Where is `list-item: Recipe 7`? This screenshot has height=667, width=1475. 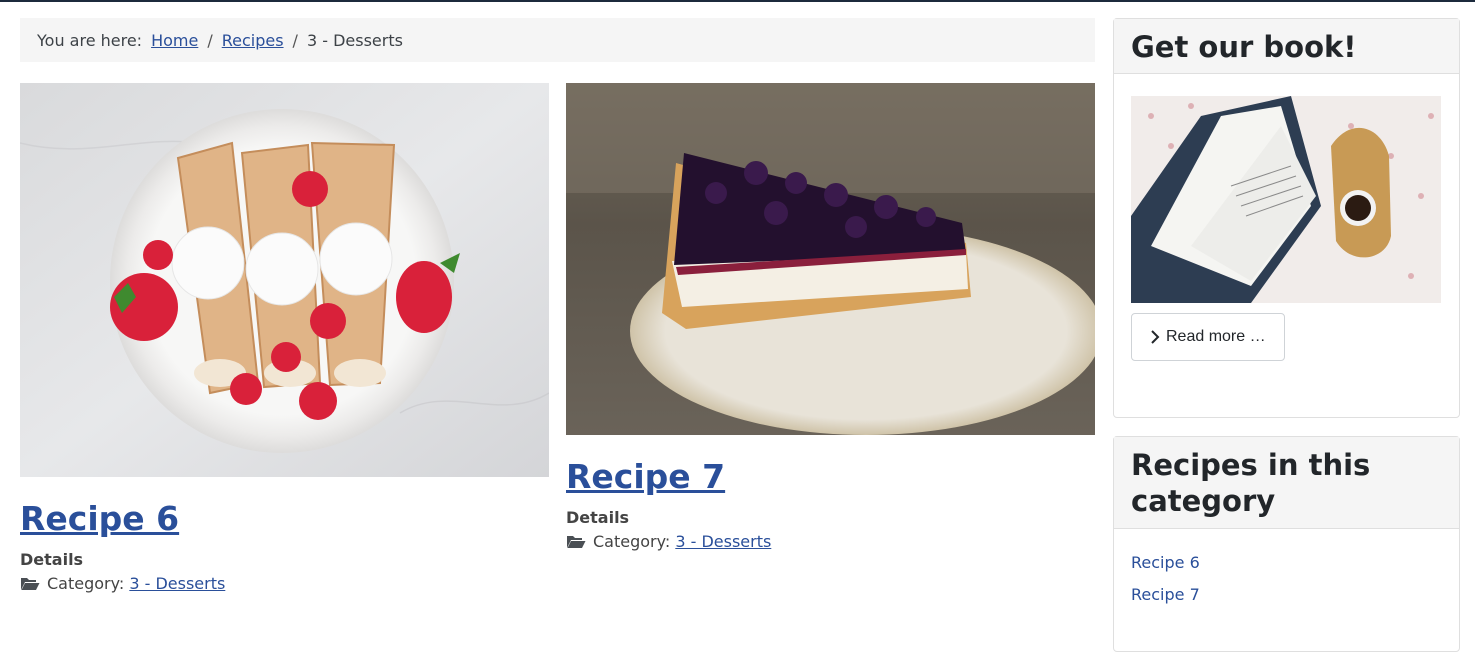
list-item: Recipe 7 is located at coordinates (1286, 594).